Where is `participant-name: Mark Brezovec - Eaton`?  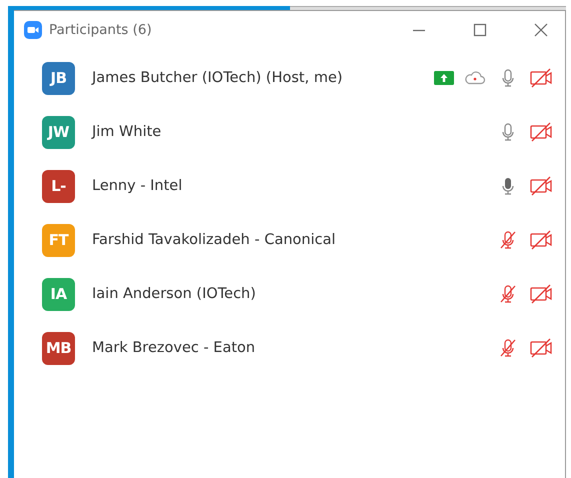 participant-name: Mark Brezovec - Eaton is located at coordinates (174, 348).